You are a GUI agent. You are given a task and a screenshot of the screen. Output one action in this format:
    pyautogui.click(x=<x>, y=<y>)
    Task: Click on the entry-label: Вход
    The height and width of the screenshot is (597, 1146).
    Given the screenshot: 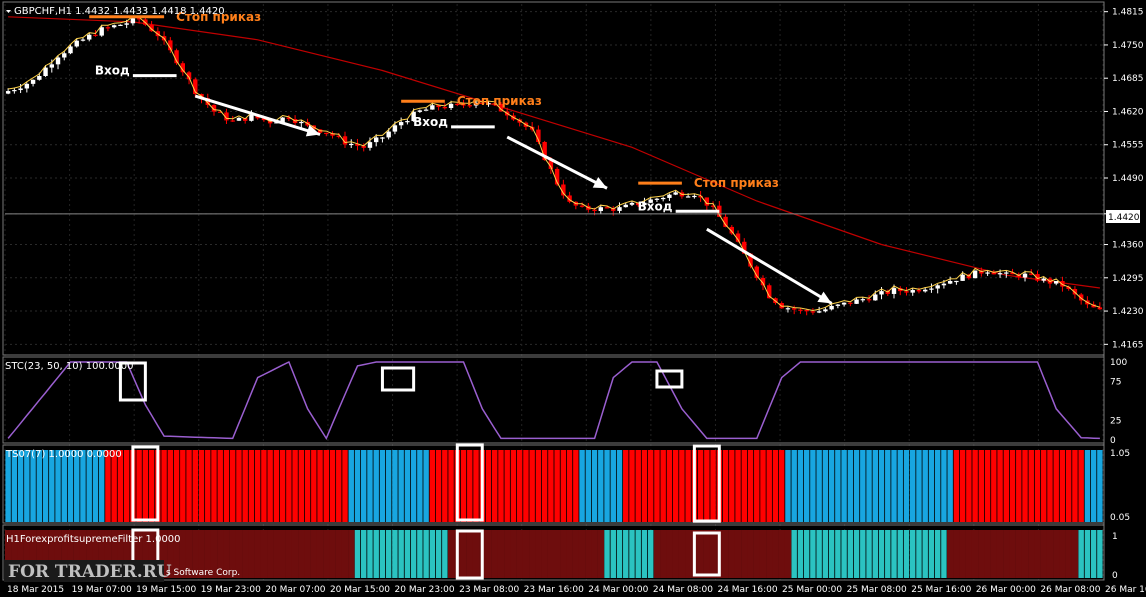 What is the action you would take?
    pyautogui.click(x=655, y=206)
    